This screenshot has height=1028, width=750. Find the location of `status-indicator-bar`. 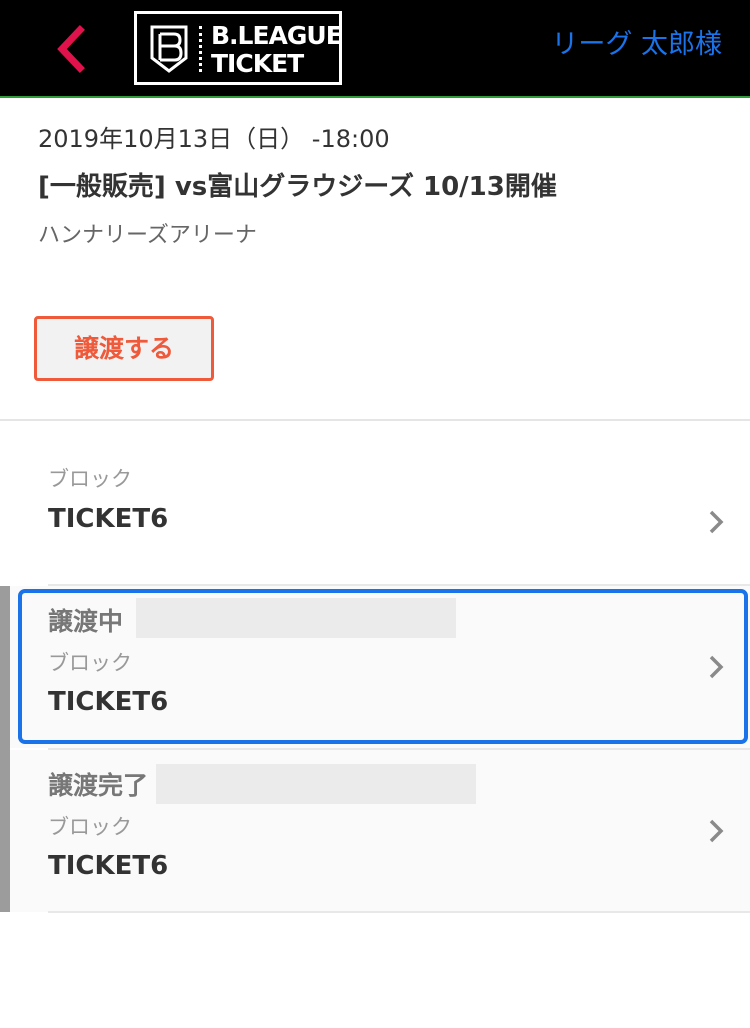

status-indicator-bar is located at coordinates (5, 749).